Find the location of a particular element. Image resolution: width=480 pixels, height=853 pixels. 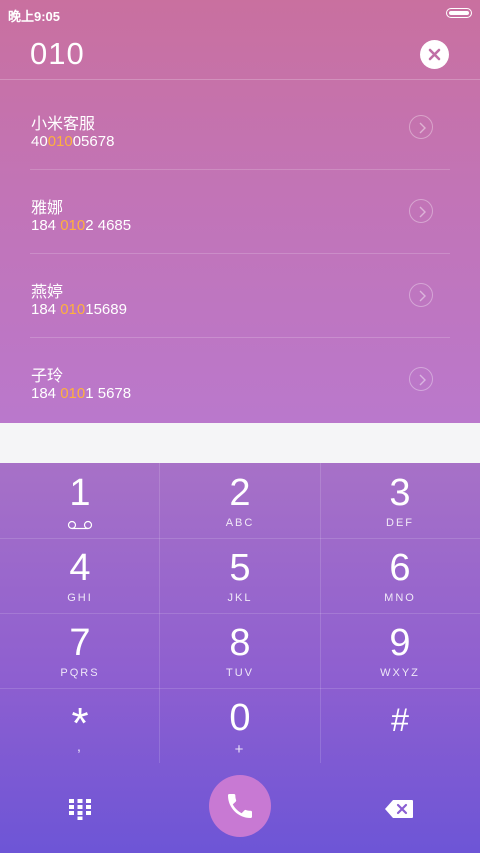

close-icon is located at coordinates (434, 54).